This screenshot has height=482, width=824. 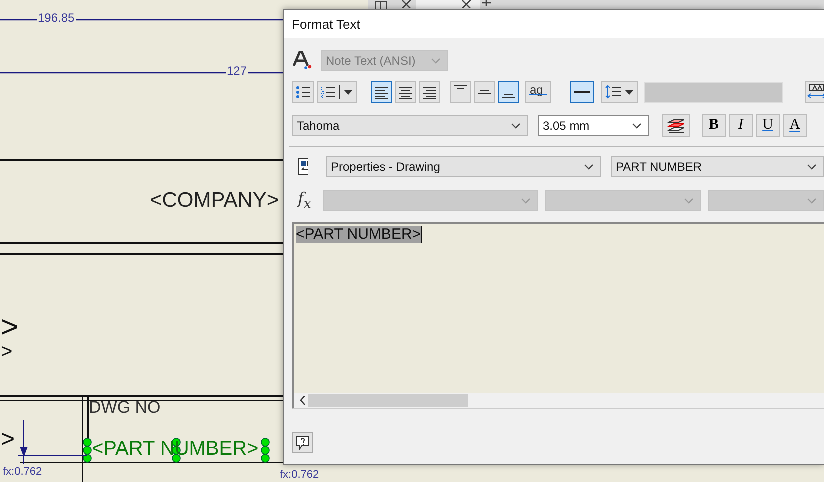 I want to click on dimension-text: 127, so click(x=237, y=71).